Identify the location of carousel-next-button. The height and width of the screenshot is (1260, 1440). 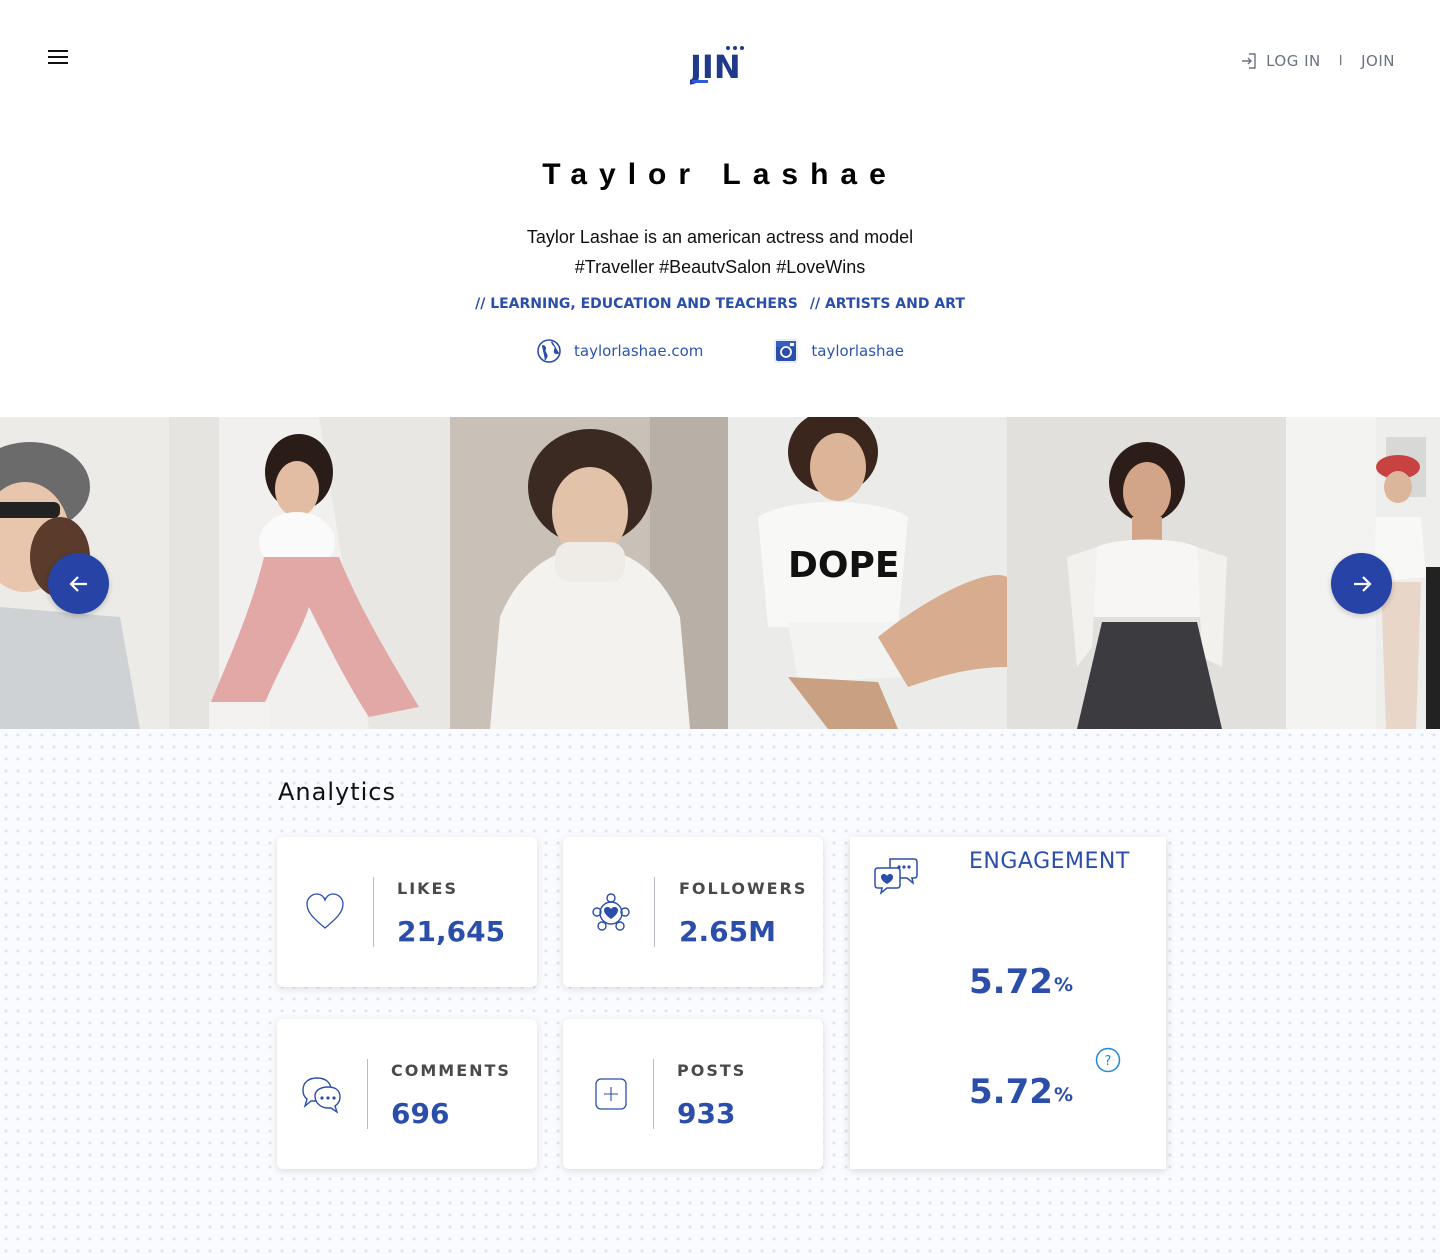
(1361, 583).